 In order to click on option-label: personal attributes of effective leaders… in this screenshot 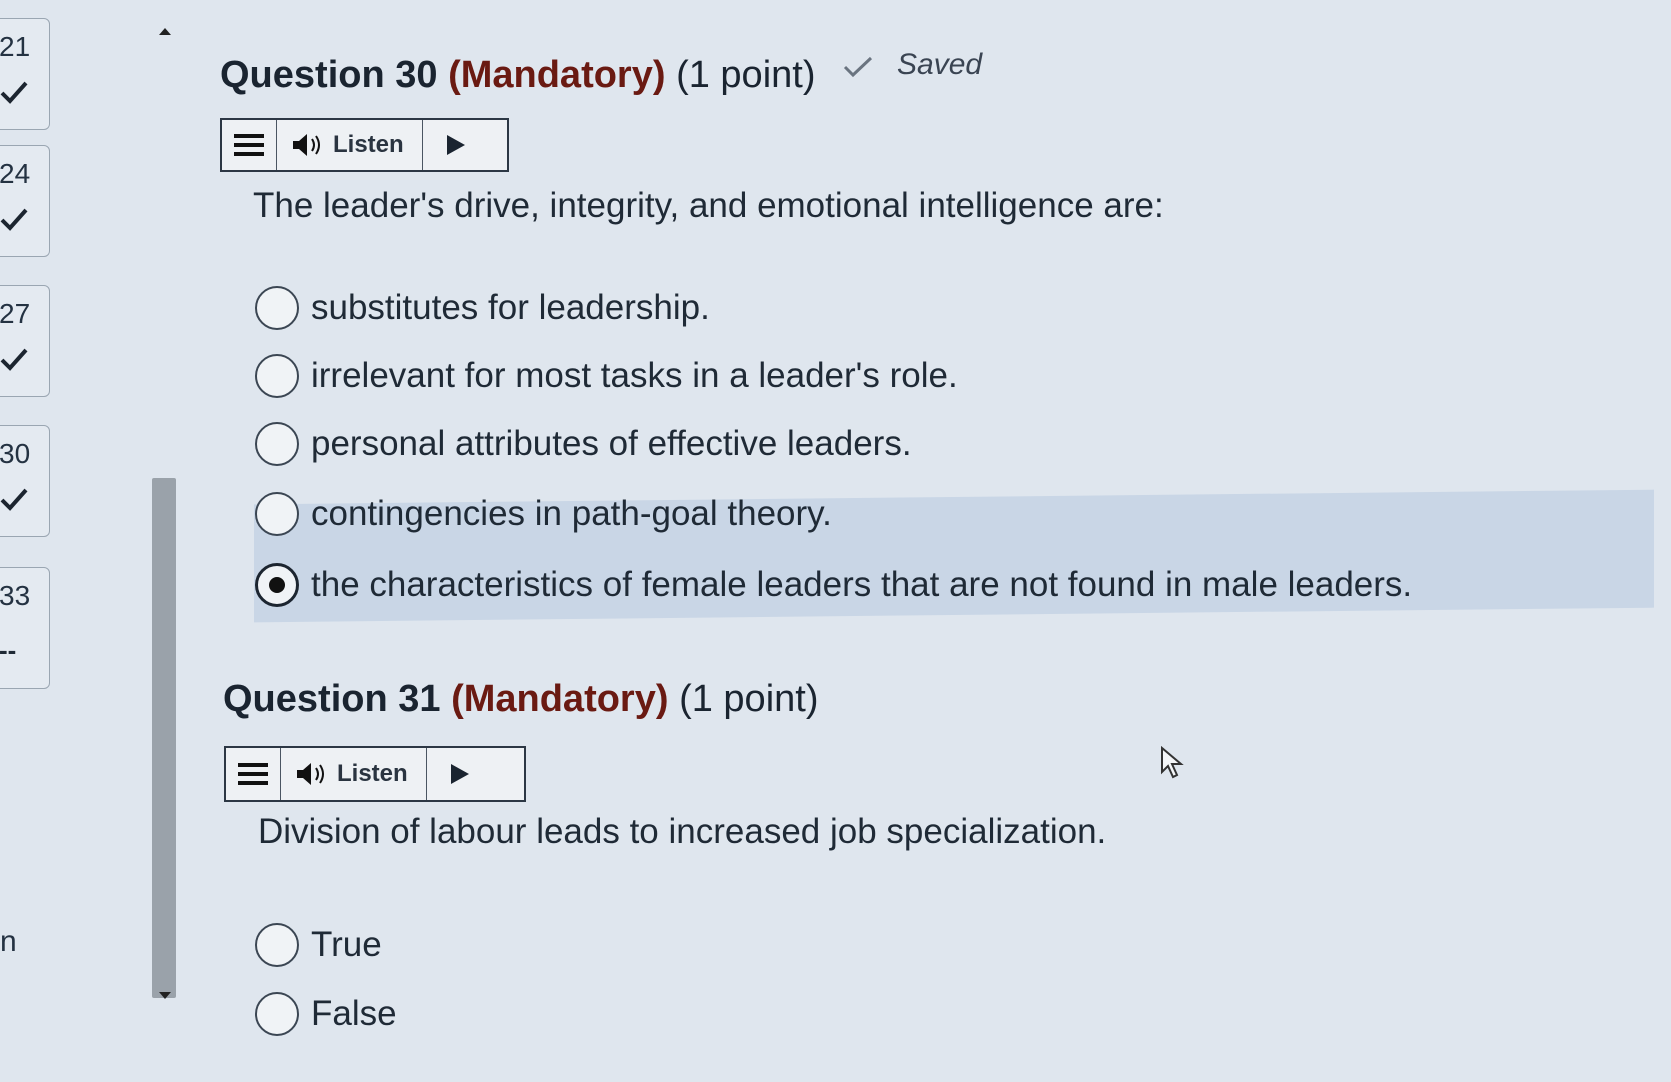, I will do `click(611, 443)`.